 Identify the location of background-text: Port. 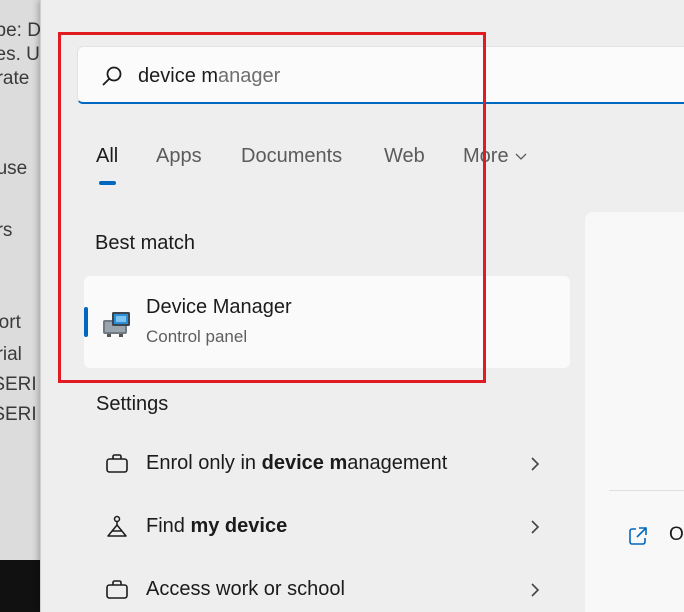
(10, 322).